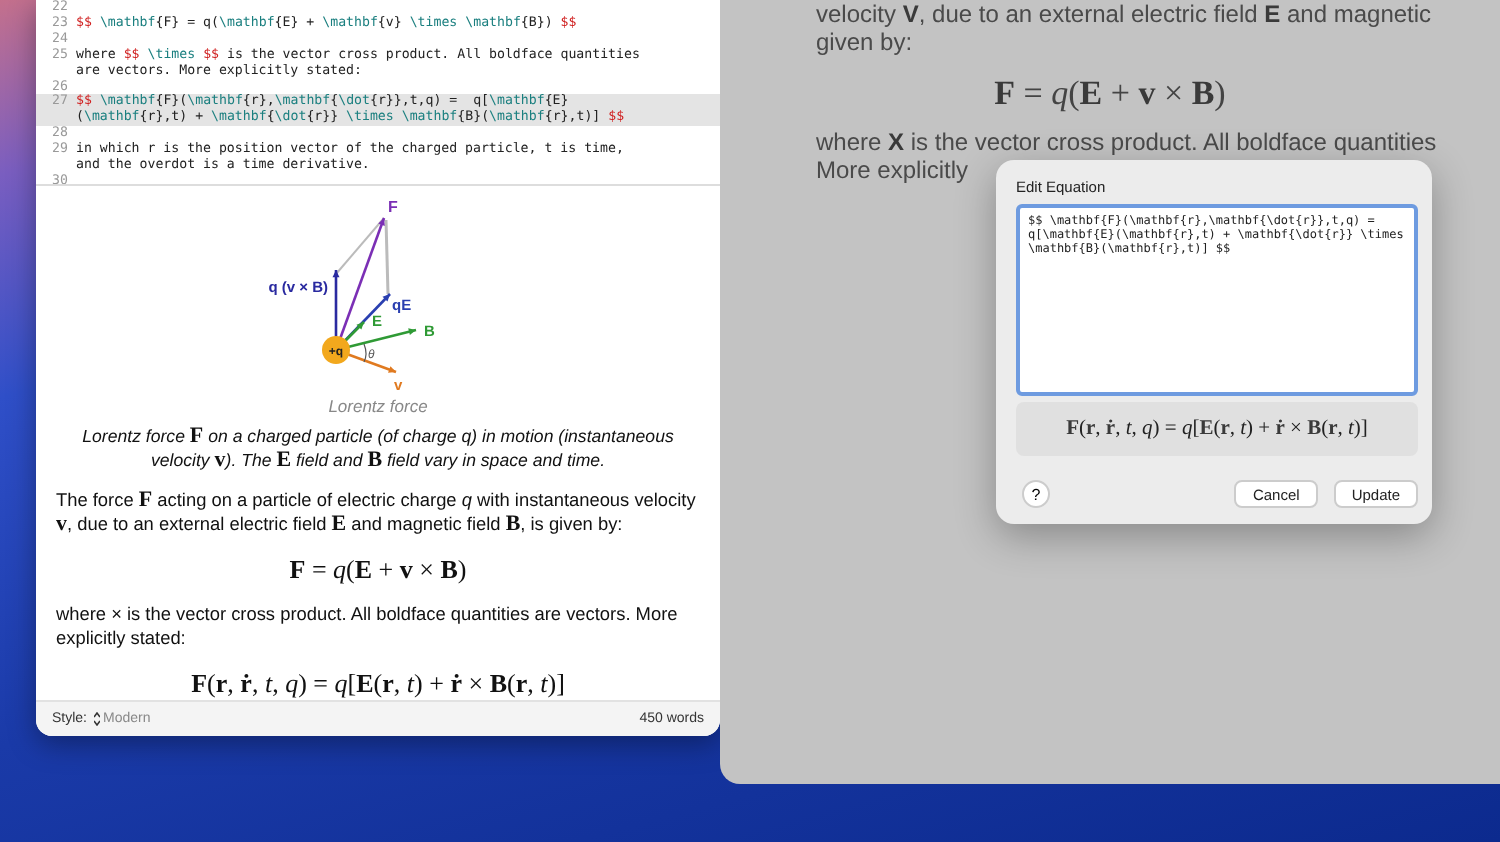 The height and width of the screenshot is (842, 1500). Describe the element at coordinates (864, 42) in the screenshot. I see `document-text-line: given by:` at that location.